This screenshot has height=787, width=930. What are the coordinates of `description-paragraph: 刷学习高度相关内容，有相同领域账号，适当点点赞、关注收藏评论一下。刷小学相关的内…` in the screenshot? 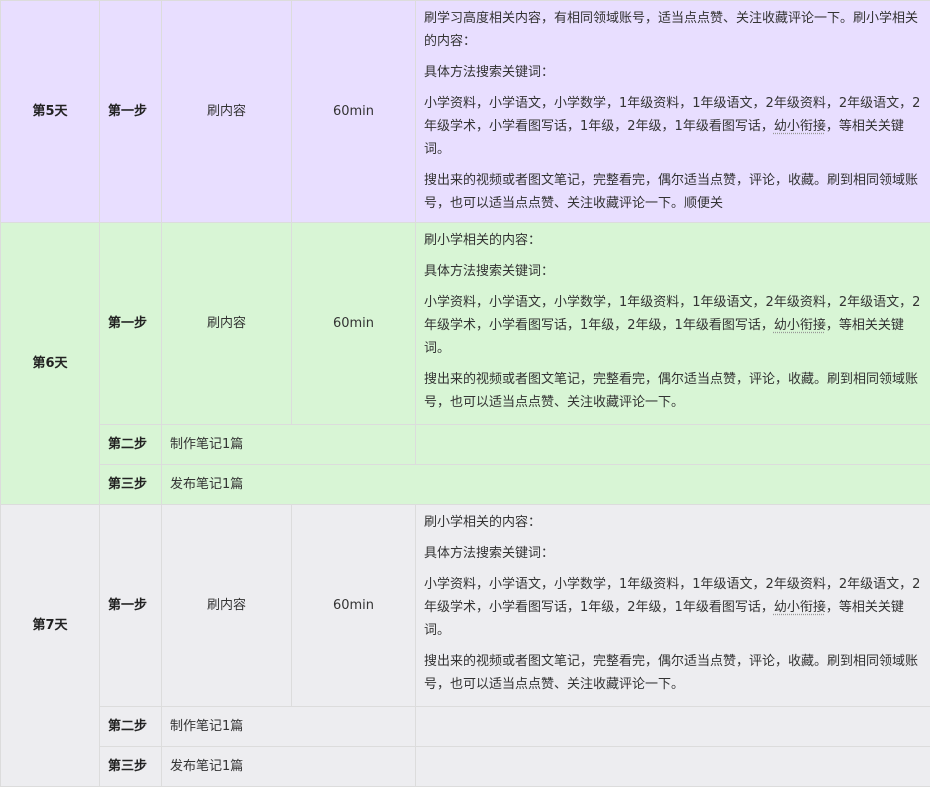 It's located at (673, 30).